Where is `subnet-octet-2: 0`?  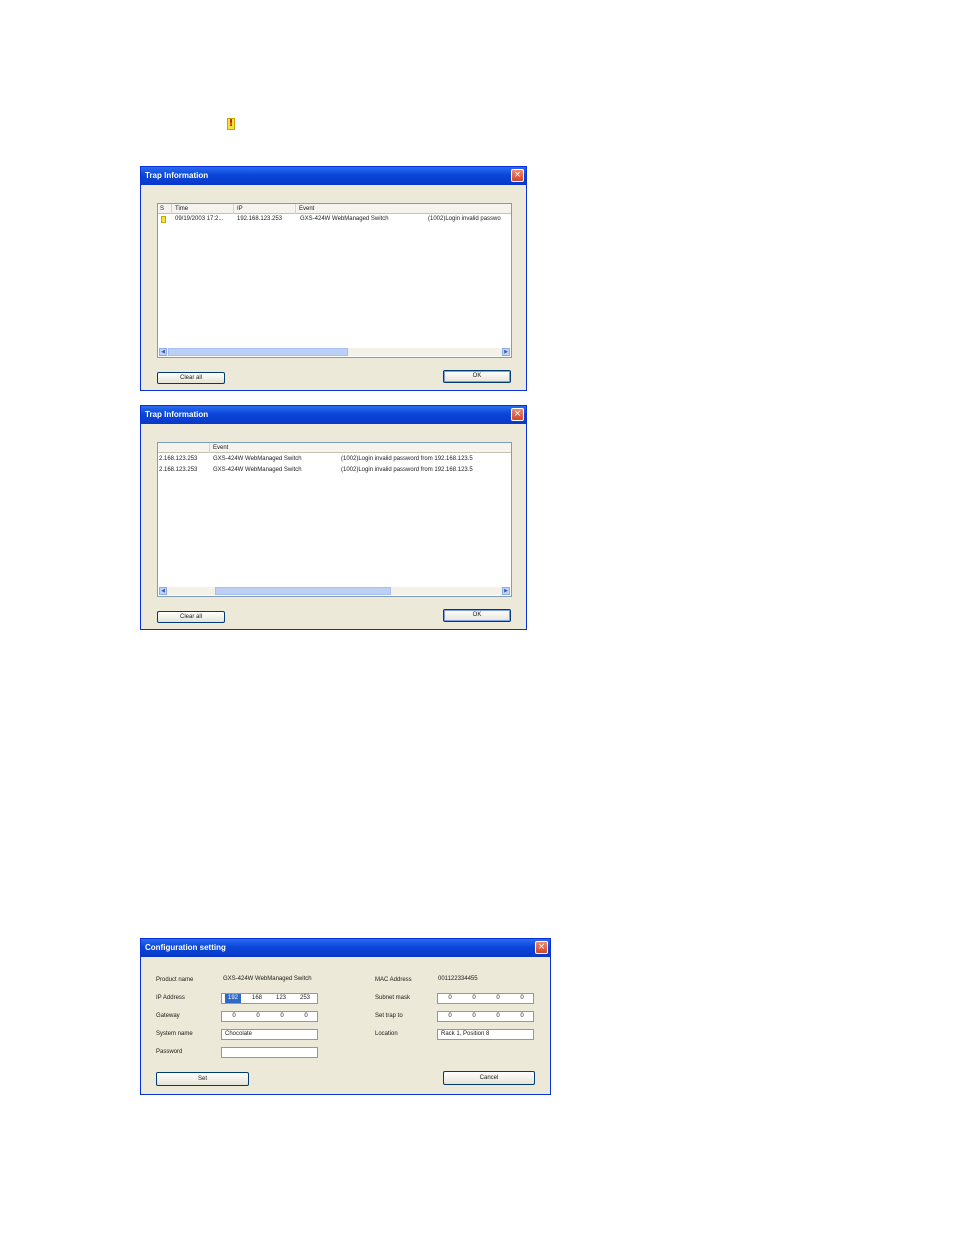
subnet-octet-2: 0 is located at coordinates (474, 998).